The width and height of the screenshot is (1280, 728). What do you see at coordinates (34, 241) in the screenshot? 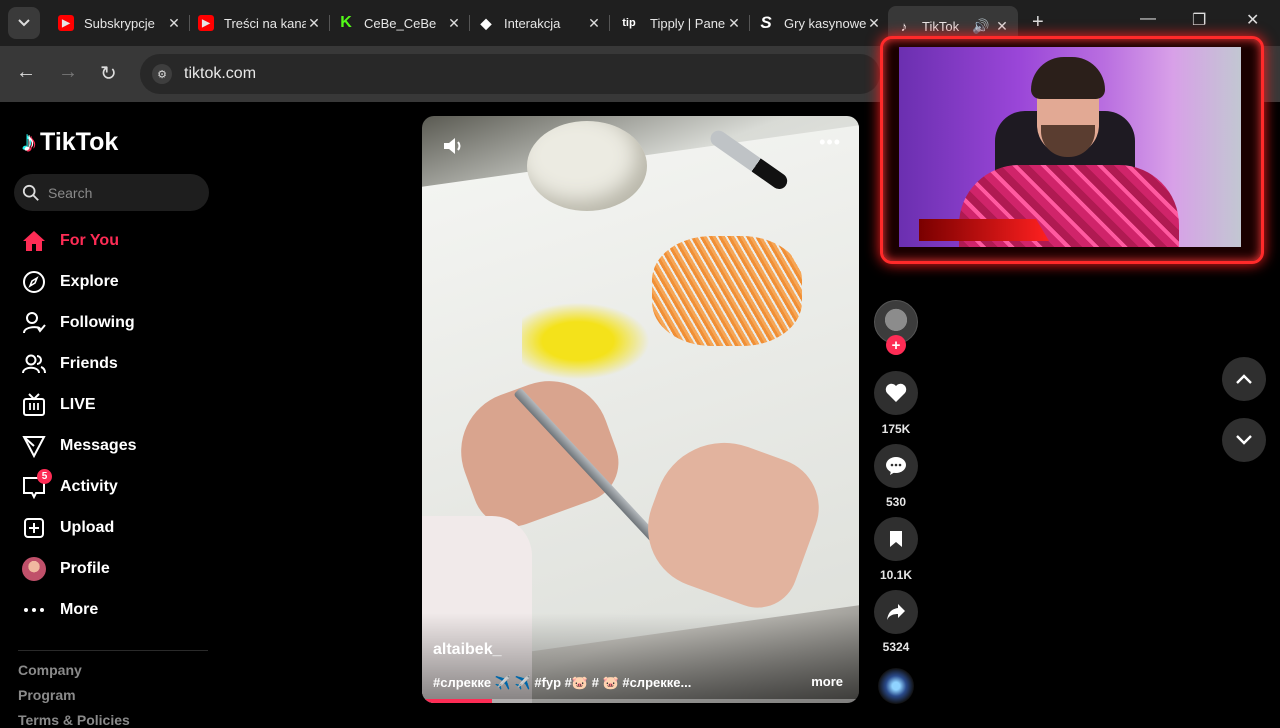
I see `home-icon` at bounding box center [34, 241].